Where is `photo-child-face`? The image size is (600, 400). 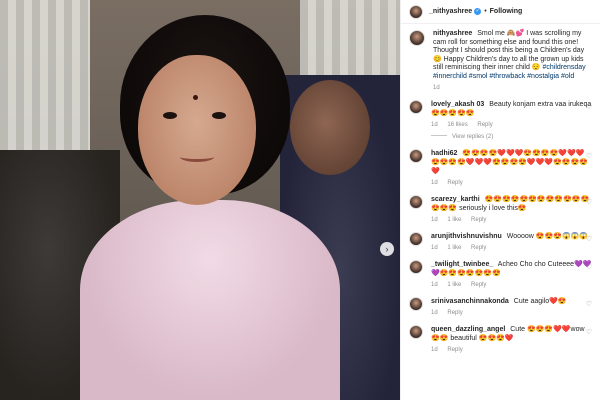 photo-child-face is located at coordinates (197, 130).